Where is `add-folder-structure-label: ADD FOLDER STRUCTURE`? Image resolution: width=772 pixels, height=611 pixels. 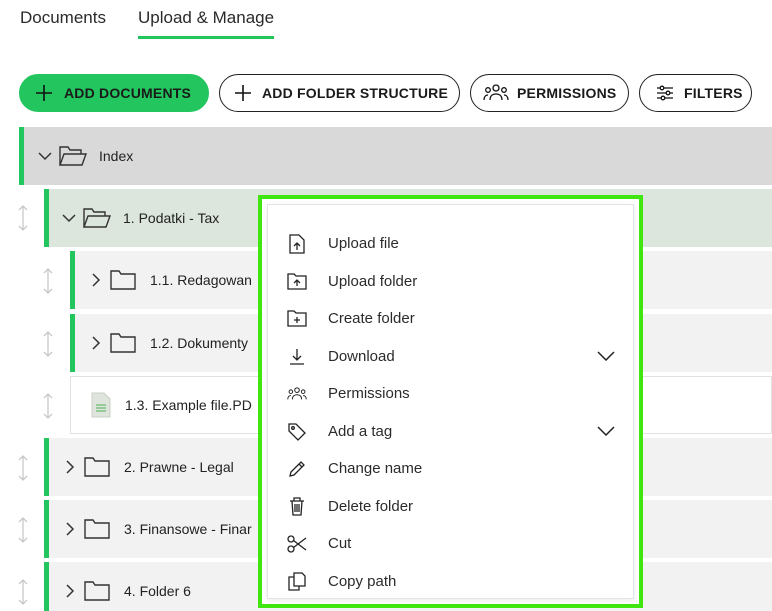 add-folder-structure-label: ADD FOLDER STRUCTURE is located at coordinates (355, 93).